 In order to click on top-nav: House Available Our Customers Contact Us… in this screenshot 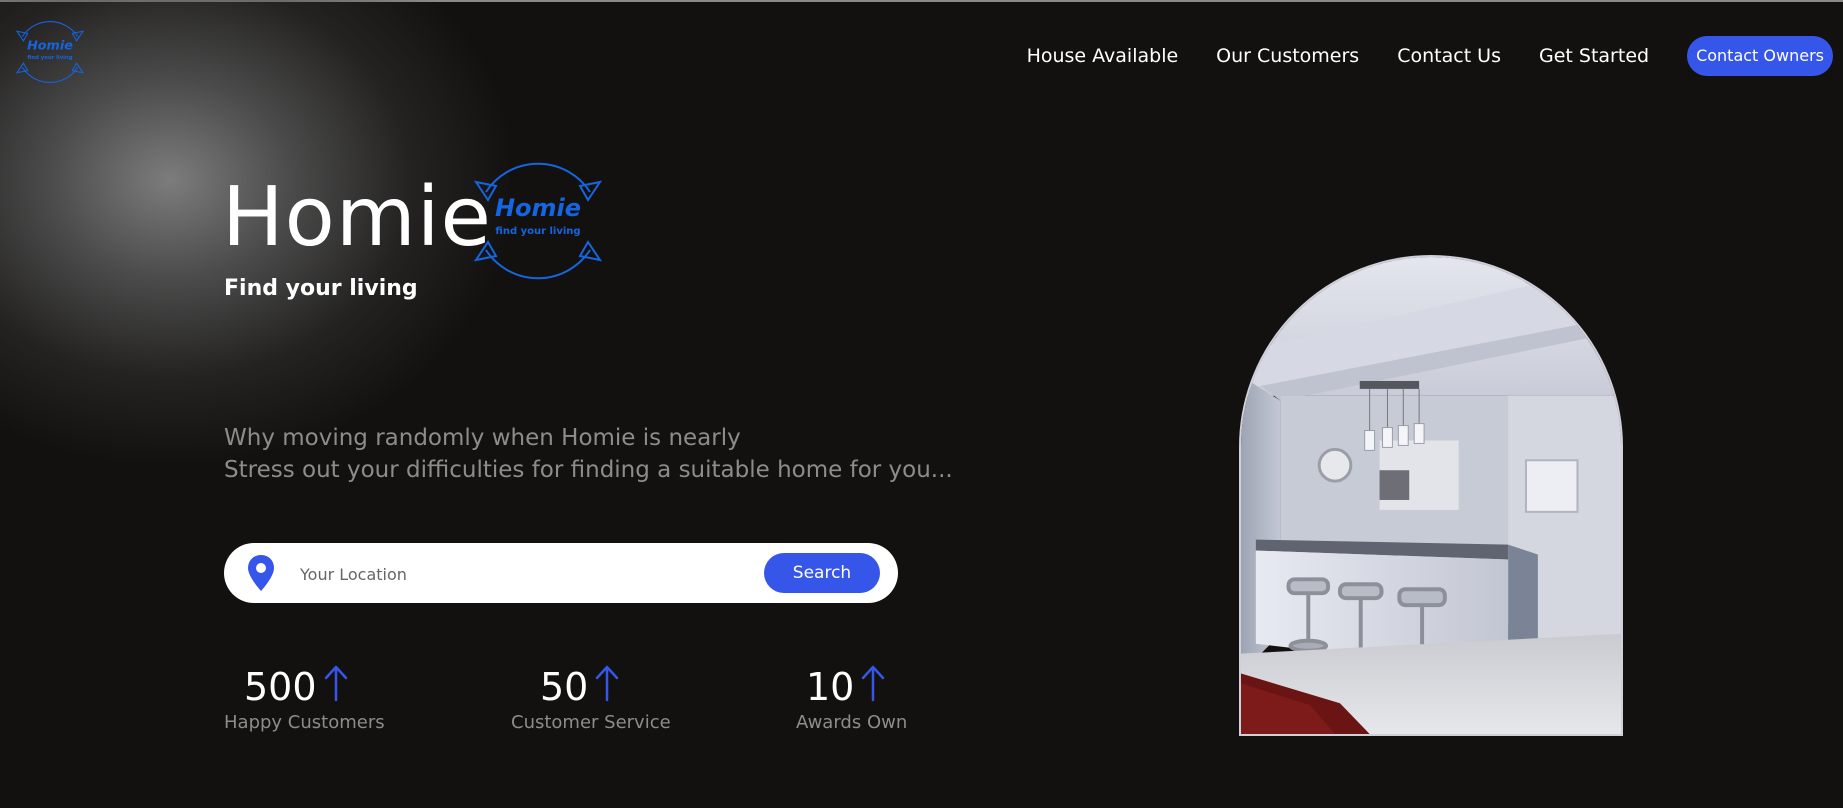, I will do `click(1430, 56)`.